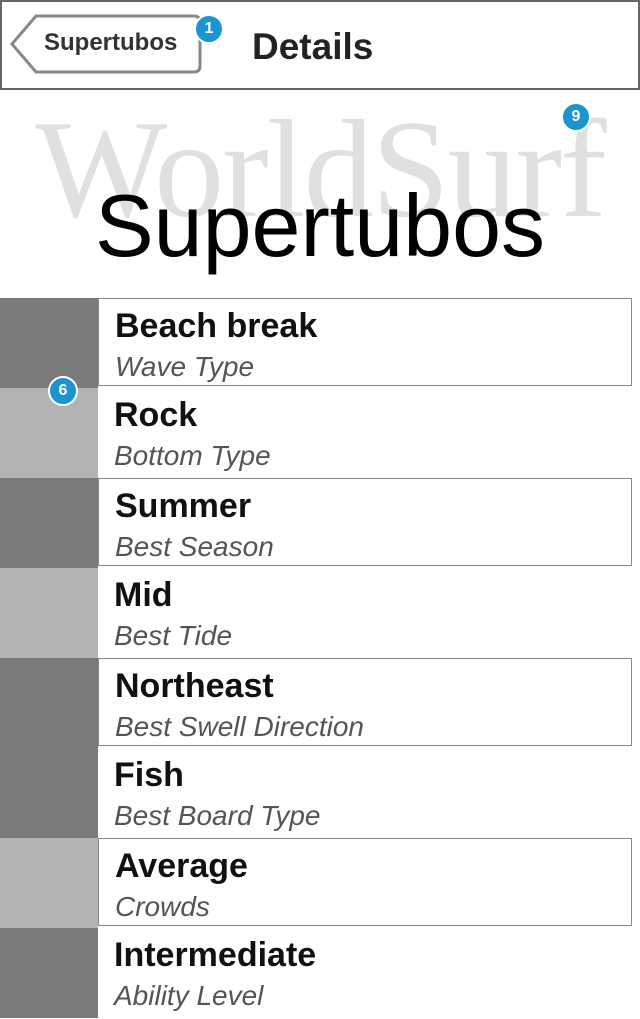  What do you see at coordinates (320, 523) in the screenshot?
I see `detail-row-best-season: Summer Best Season` at bounding box center [320, 523].